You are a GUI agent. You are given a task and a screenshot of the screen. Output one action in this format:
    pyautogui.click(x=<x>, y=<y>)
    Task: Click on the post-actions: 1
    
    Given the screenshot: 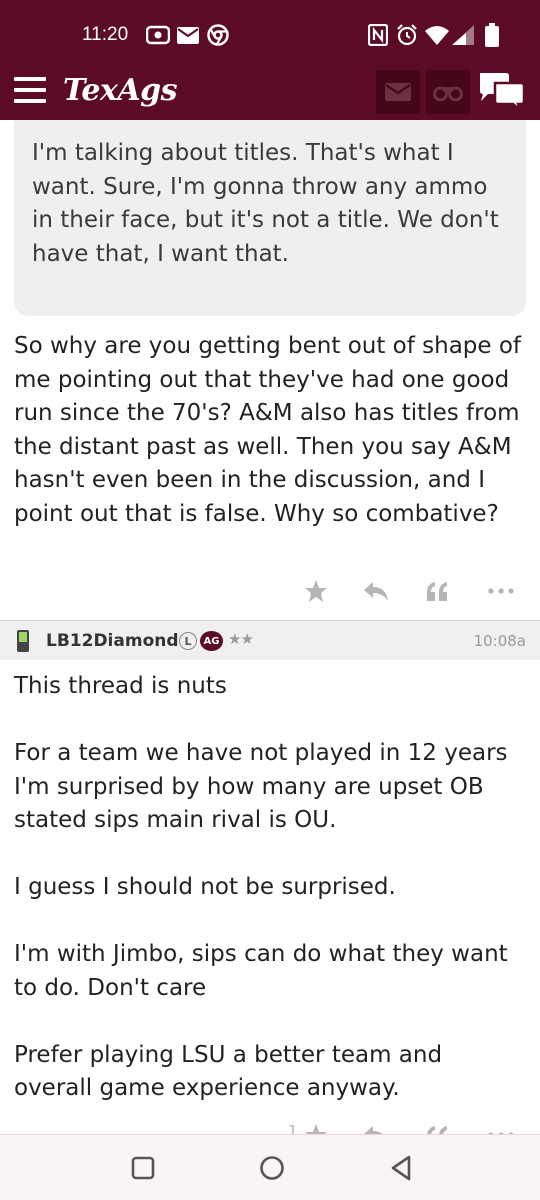 What is the action you would take?
    pyautogui.click(x=270, y=1127)
    